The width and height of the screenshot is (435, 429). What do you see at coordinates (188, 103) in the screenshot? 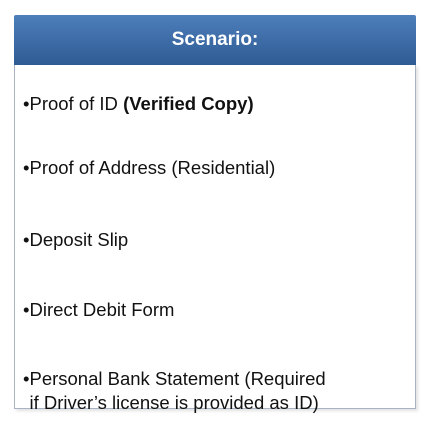
I see `item-emphasis: (Verified Copy)` at bounding box center [188, 103].